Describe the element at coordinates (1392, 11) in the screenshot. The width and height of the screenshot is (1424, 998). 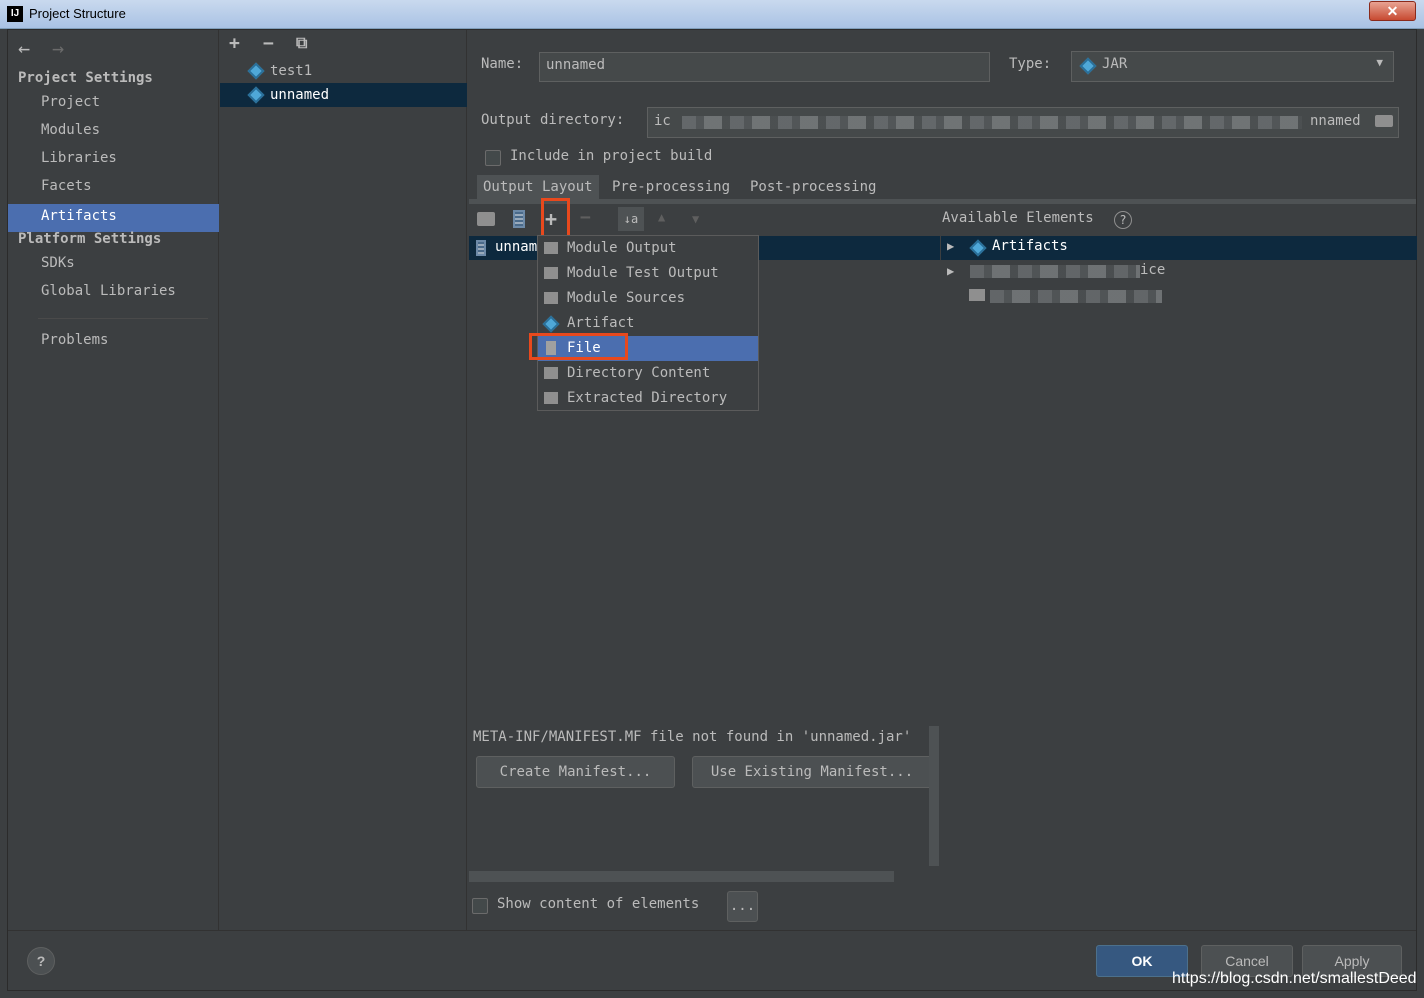
I see `close-button: ✕` at that location.